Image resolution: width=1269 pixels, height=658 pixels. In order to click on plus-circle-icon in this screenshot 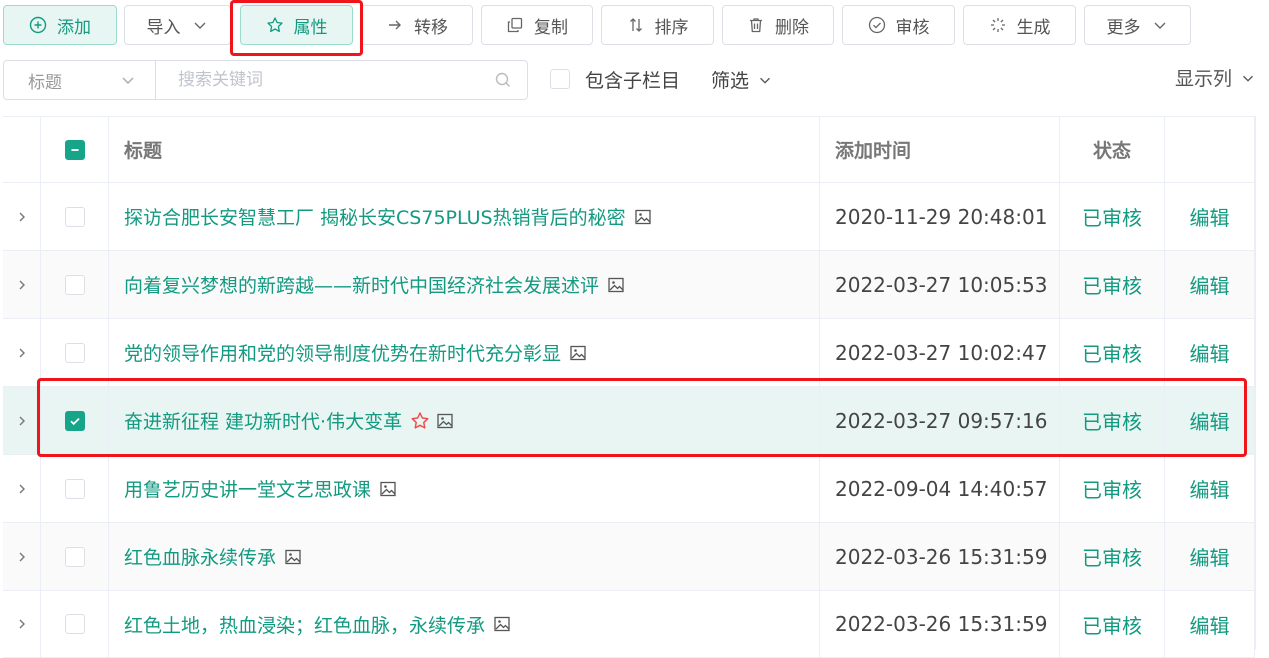, I will do `click(38, 25)`.